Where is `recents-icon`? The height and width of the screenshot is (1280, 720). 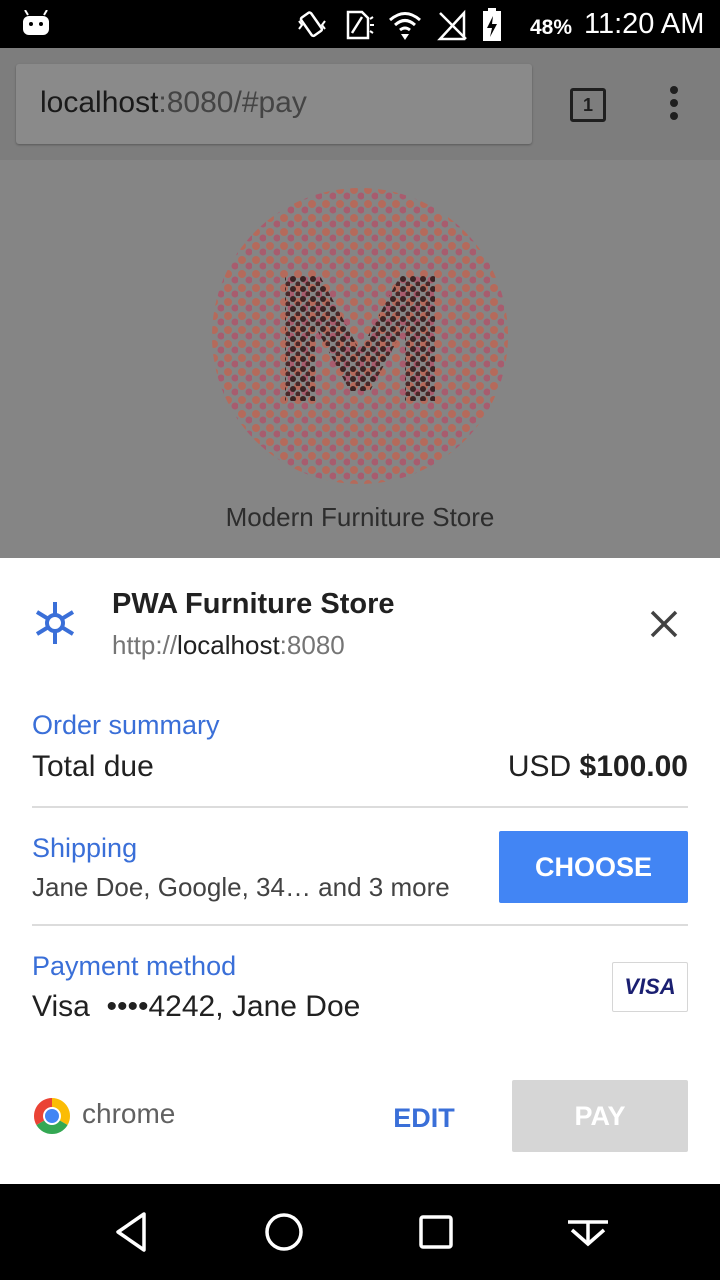
recents-icon is located at coordinates (436, 1232).